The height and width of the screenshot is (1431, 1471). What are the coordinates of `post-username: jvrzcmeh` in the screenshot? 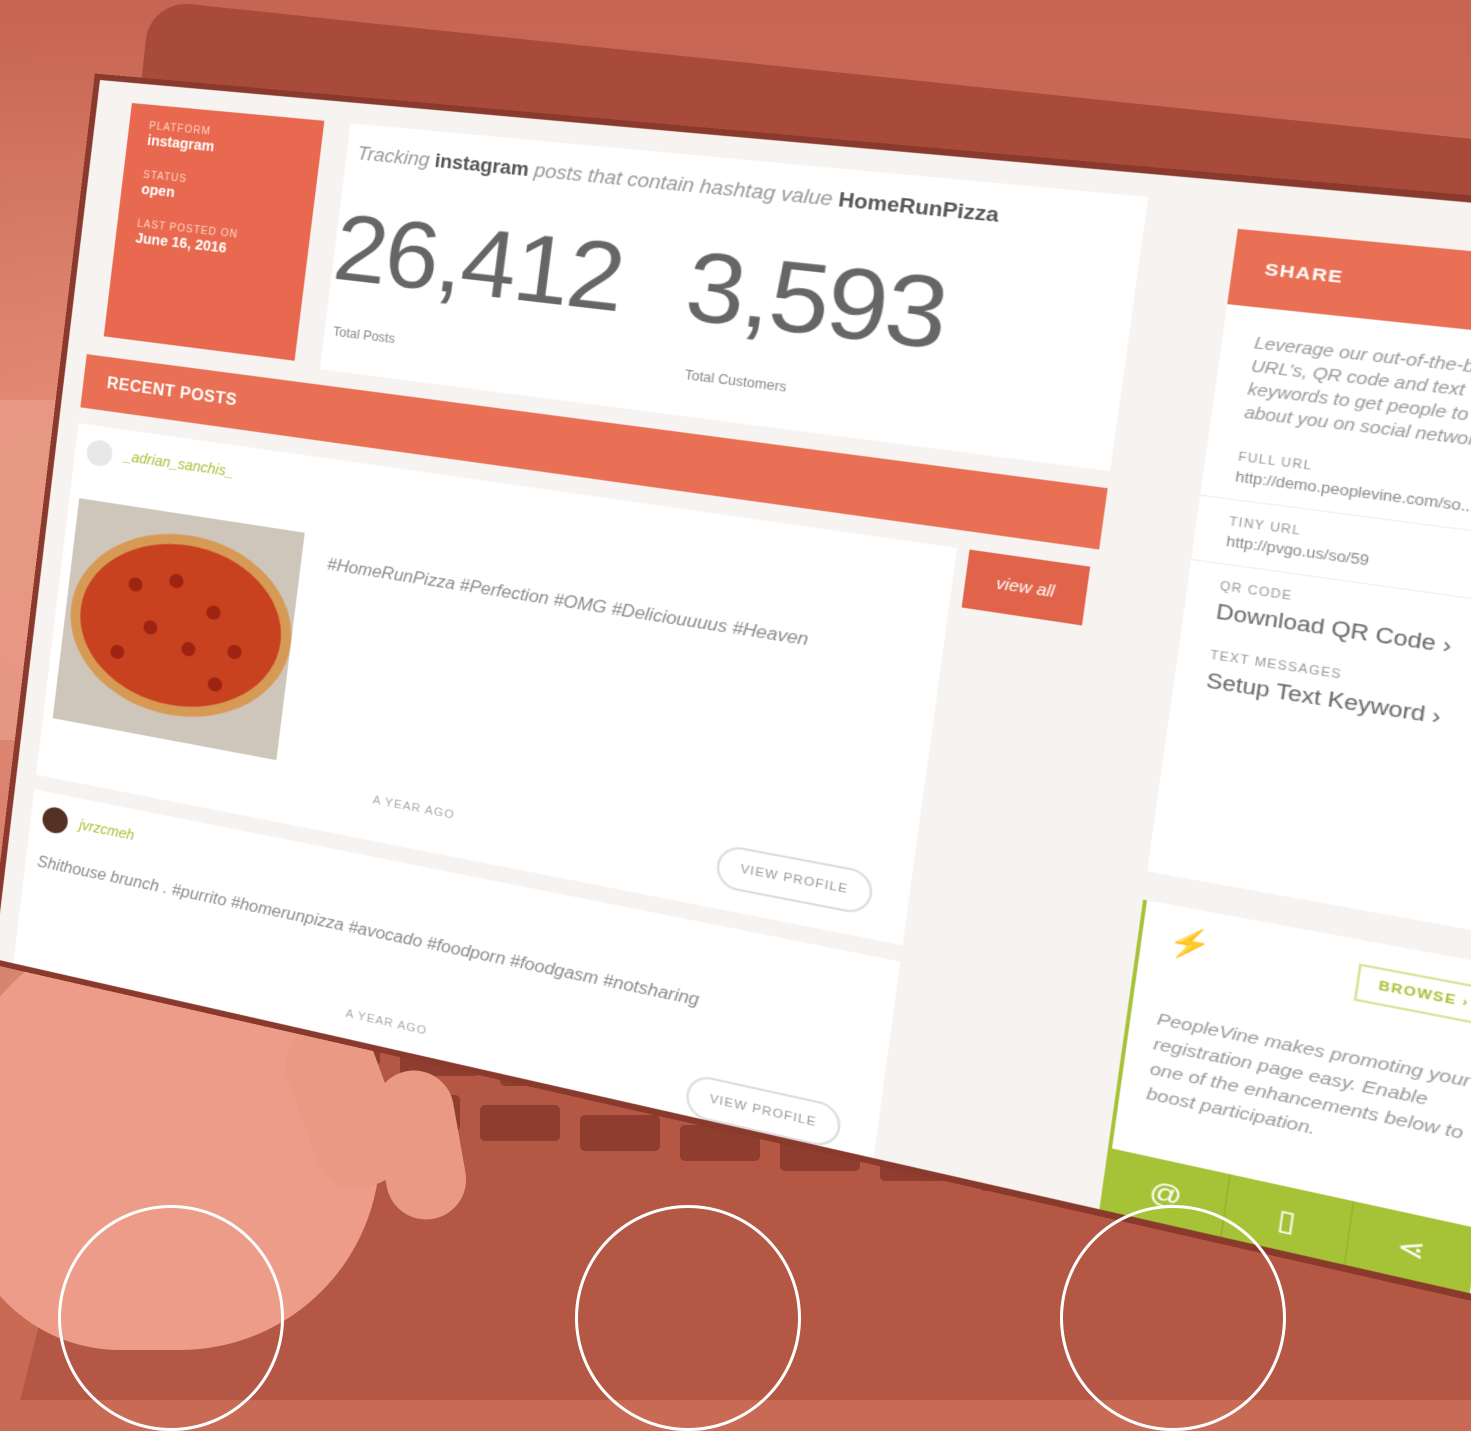 It's located at (106, 829).